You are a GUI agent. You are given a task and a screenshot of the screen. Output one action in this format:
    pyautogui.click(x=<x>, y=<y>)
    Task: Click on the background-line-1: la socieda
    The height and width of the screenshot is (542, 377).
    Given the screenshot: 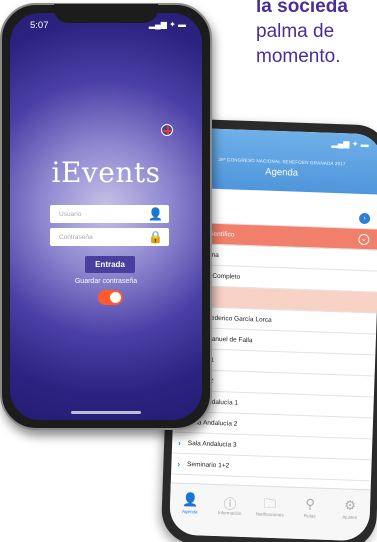 What is the action you would take?
    pyautogui.click(x=302, y=8)
    